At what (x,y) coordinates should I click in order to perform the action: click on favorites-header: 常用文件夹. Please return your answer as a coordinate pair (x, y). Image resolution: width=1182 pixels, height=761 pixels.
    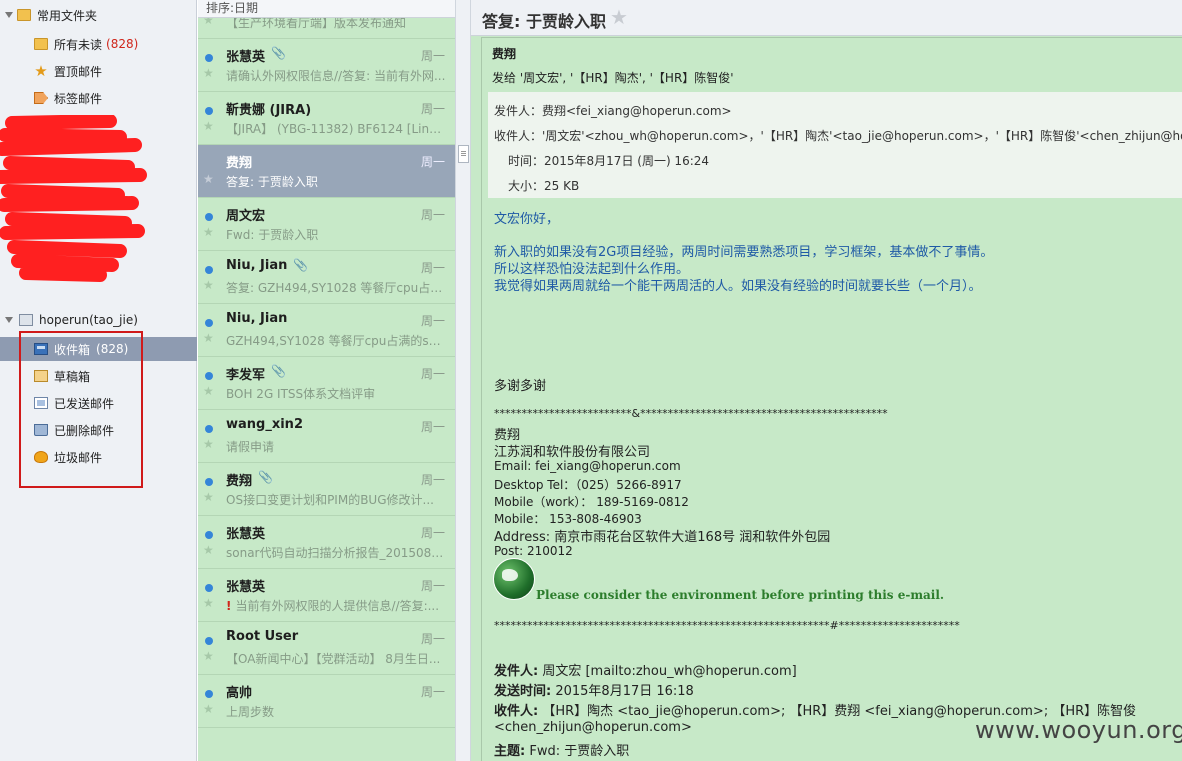
    Looking at the image, I should click on (98, 15).